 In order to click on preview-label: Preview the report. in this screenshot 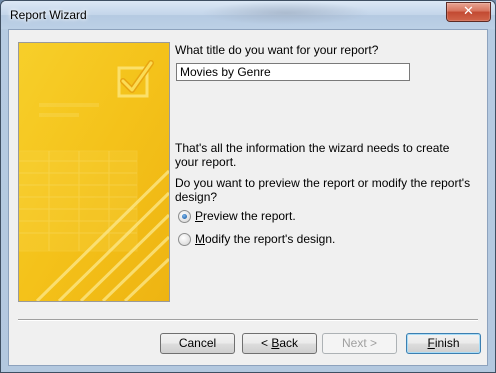, I will do `click(245, 216)`.